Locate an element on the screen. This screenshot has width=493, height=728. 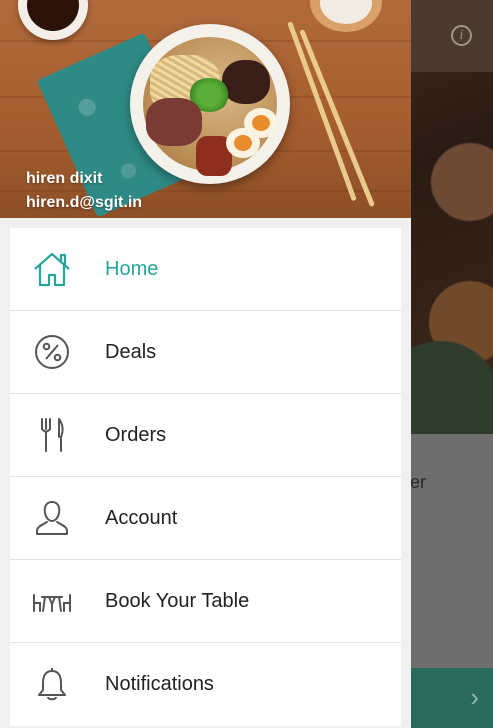
bell-icon is located at coordinates (52, 684).